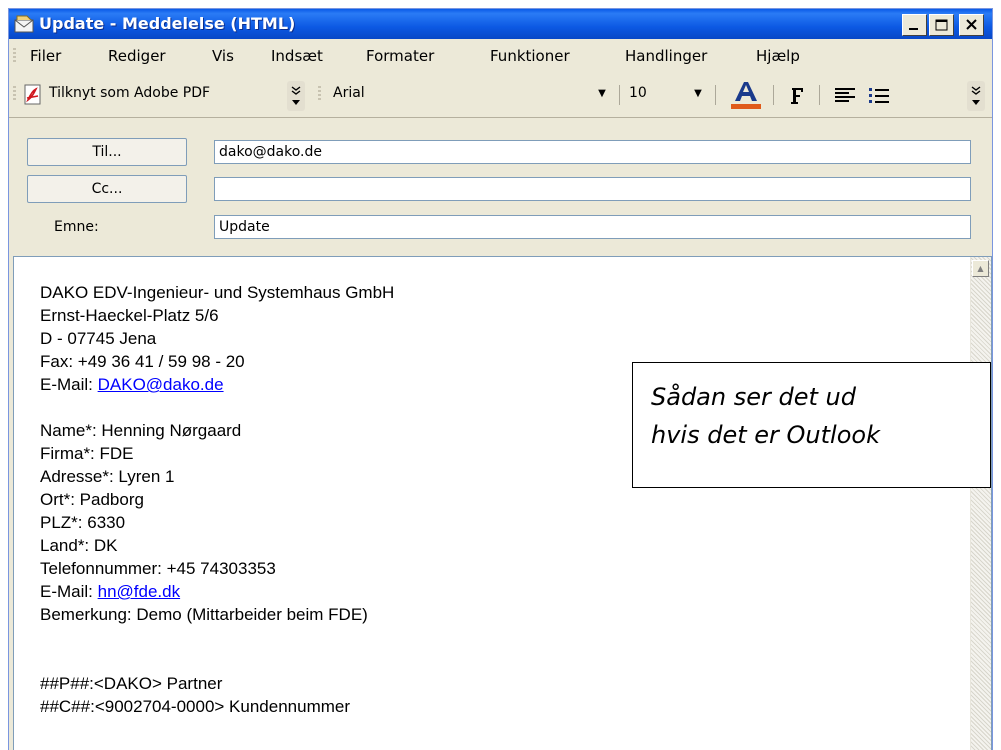  What do you see at coordinates (83, 522) in the screenshot?
I see `body-line: PLZ*: 6330` at bounding box center [83, 522].